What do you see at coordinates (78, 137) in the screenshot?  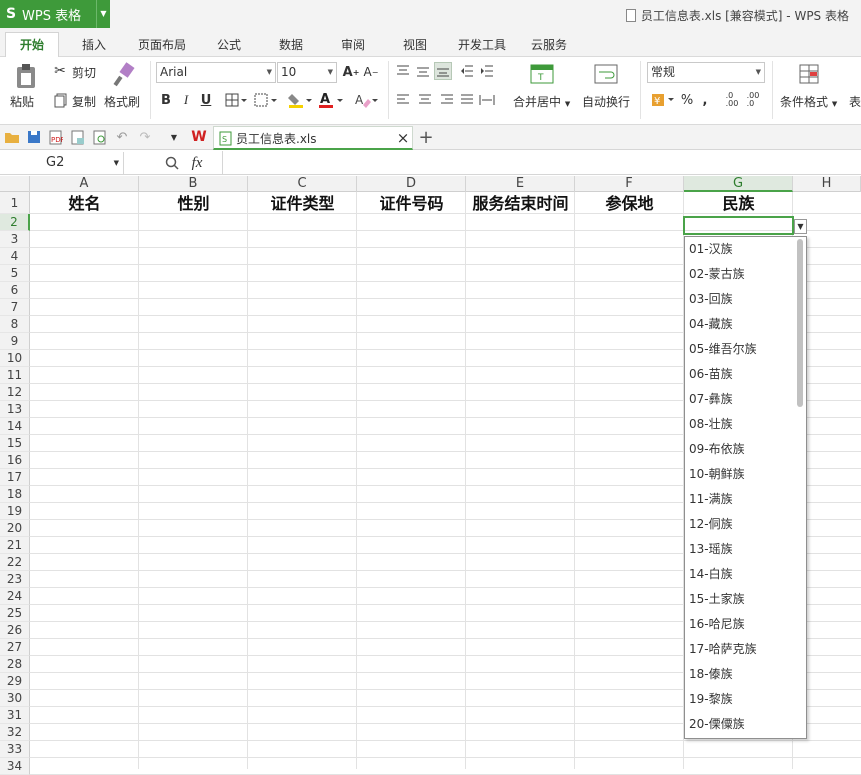 I see `print-icon` at bounding box center [78, 137].